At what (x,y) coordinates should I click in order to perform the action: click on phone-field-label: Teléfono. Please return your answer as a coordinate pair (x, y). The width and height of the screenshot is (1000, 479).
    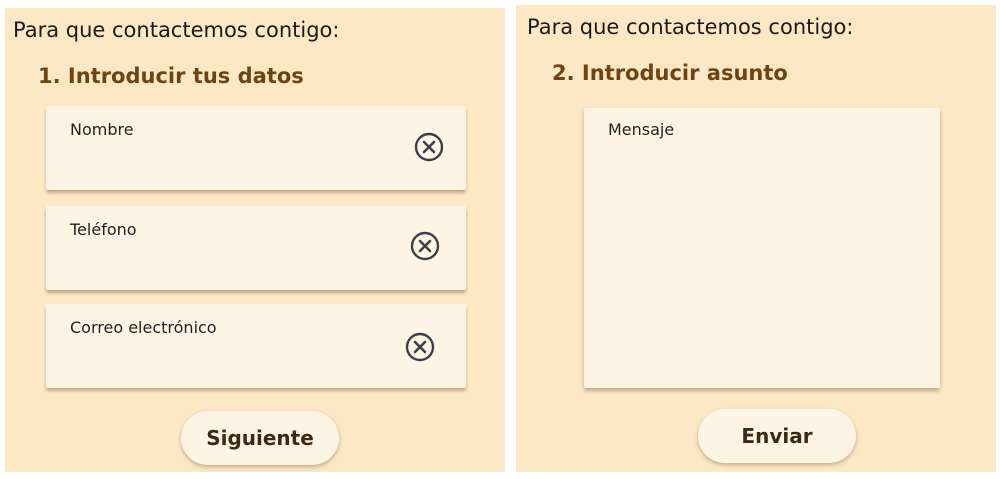
    Looking at the image, I should click on (103, 229).